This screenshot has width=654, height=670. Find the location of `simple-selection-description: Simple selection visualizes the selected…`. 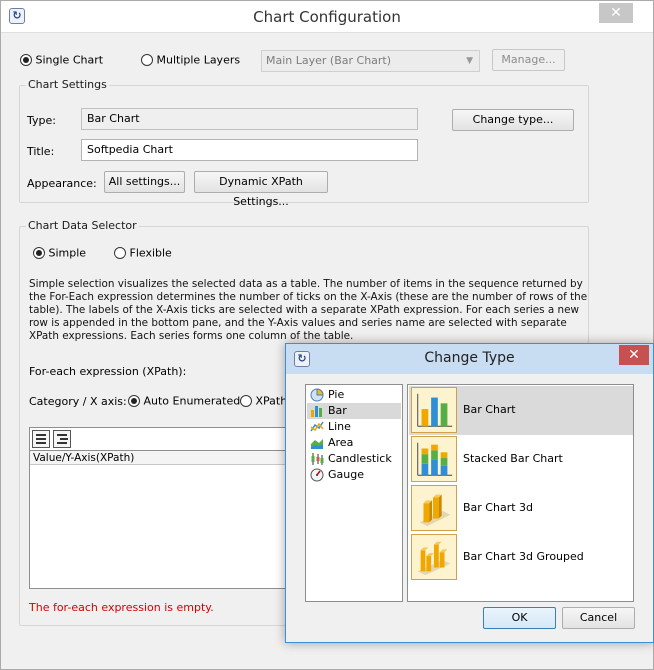

simple-selection-description: Simple selection visualizes the selected… is located at coordinates (308, 310).